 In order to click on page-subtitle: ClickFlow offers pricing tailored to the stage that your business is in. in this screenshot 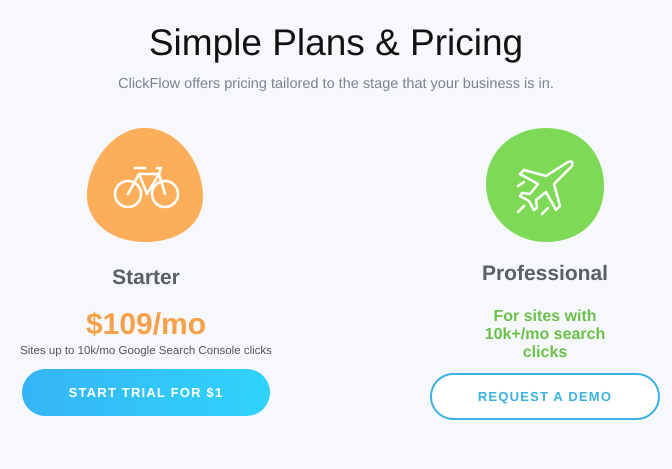, I will do `click(336, 84)`.